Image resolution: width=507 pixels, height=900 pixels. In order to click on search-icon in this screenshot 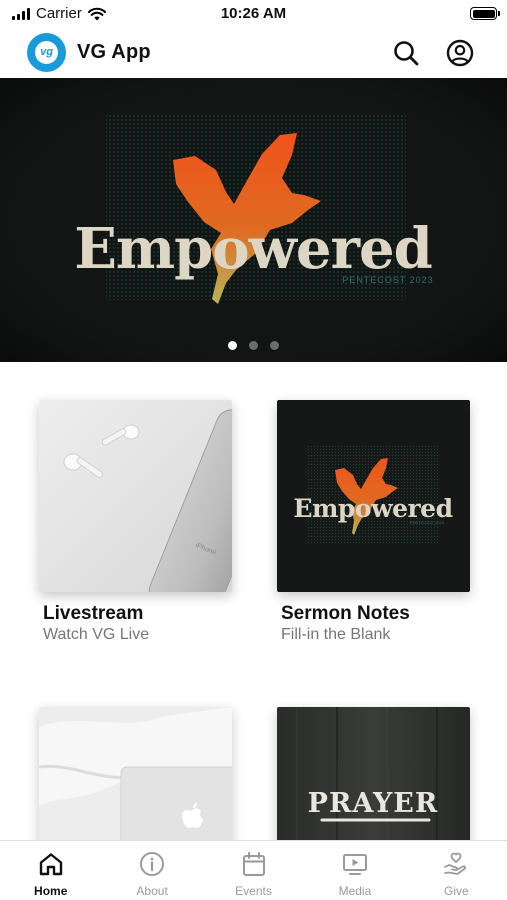, I will do `click(406, 53)`.